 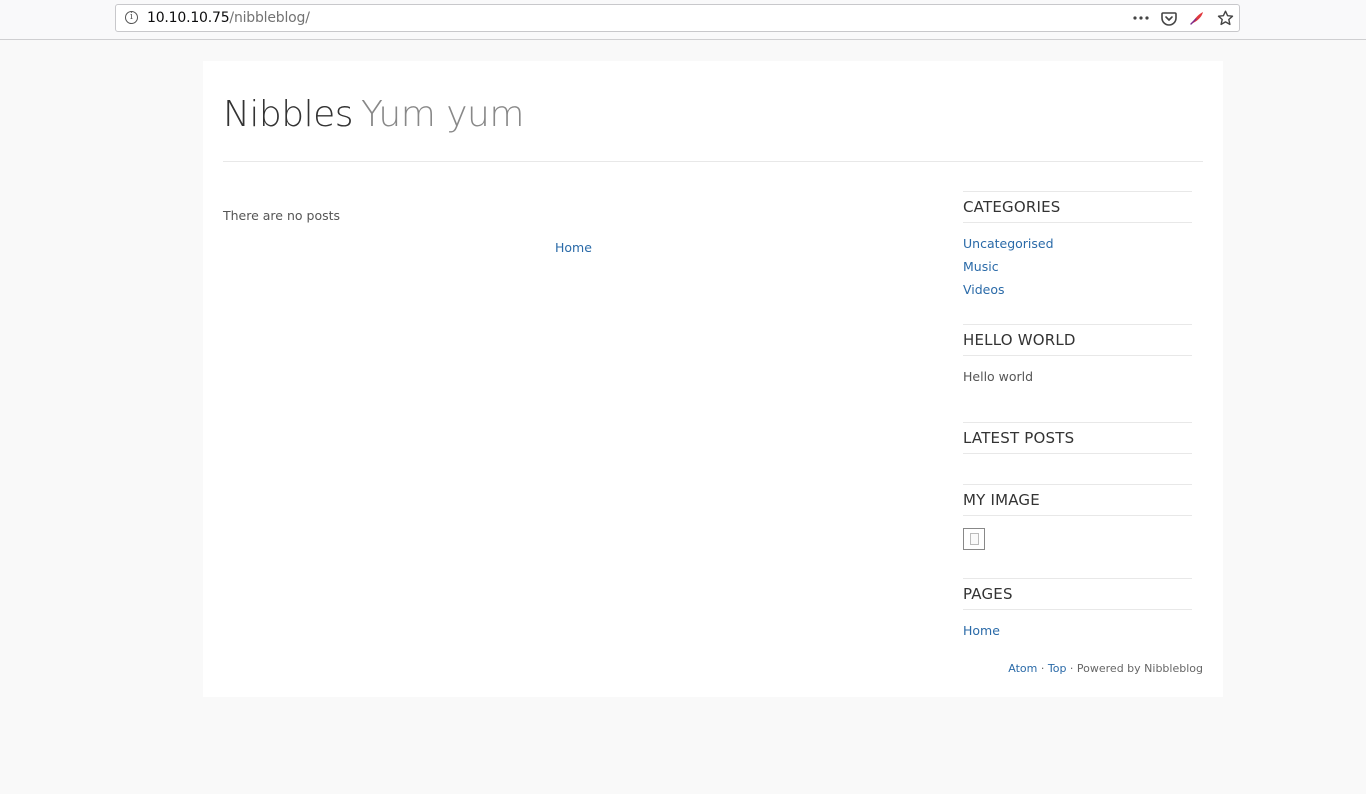 What do you see at coordinates (131, 17) in the screenshot?
I see `info-icon: i` at bounding box center [131, 17].